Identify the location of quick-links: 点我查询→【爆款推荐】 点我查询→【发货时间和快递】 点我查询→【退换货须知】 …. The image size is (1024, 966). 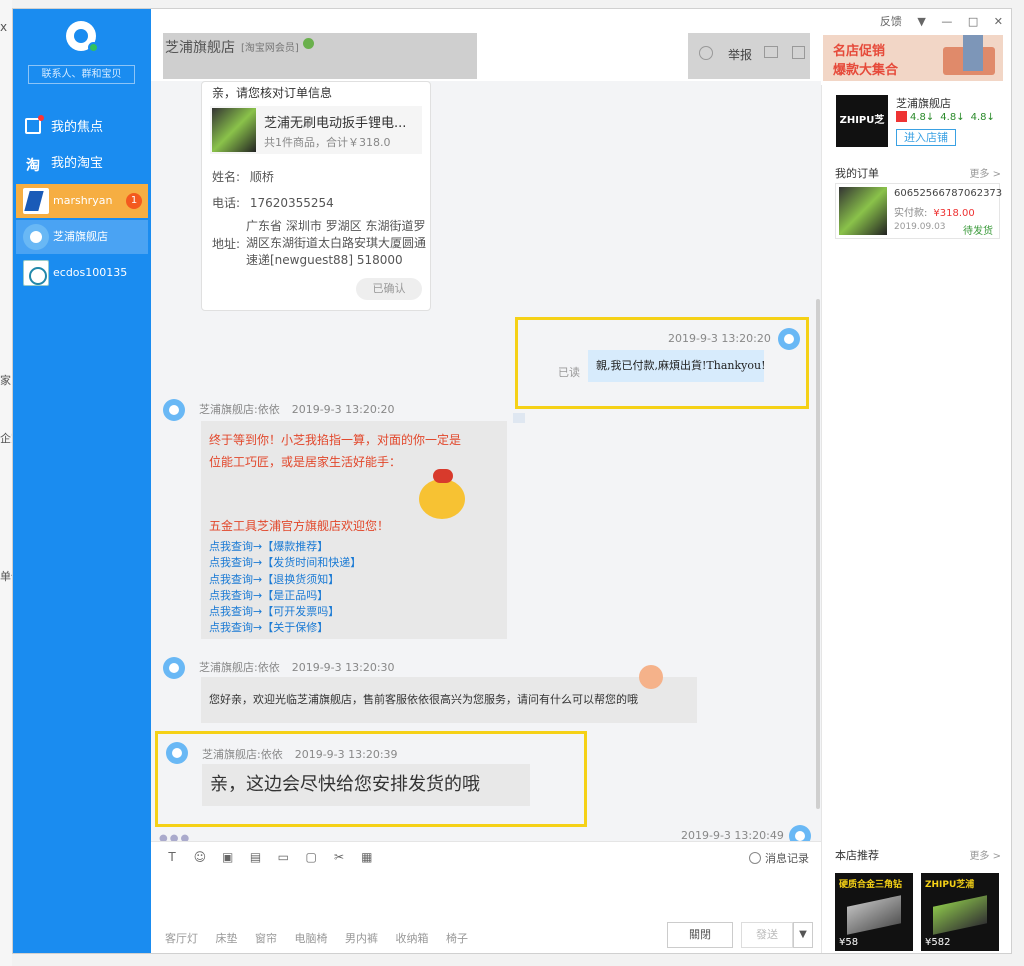
(285, 588).